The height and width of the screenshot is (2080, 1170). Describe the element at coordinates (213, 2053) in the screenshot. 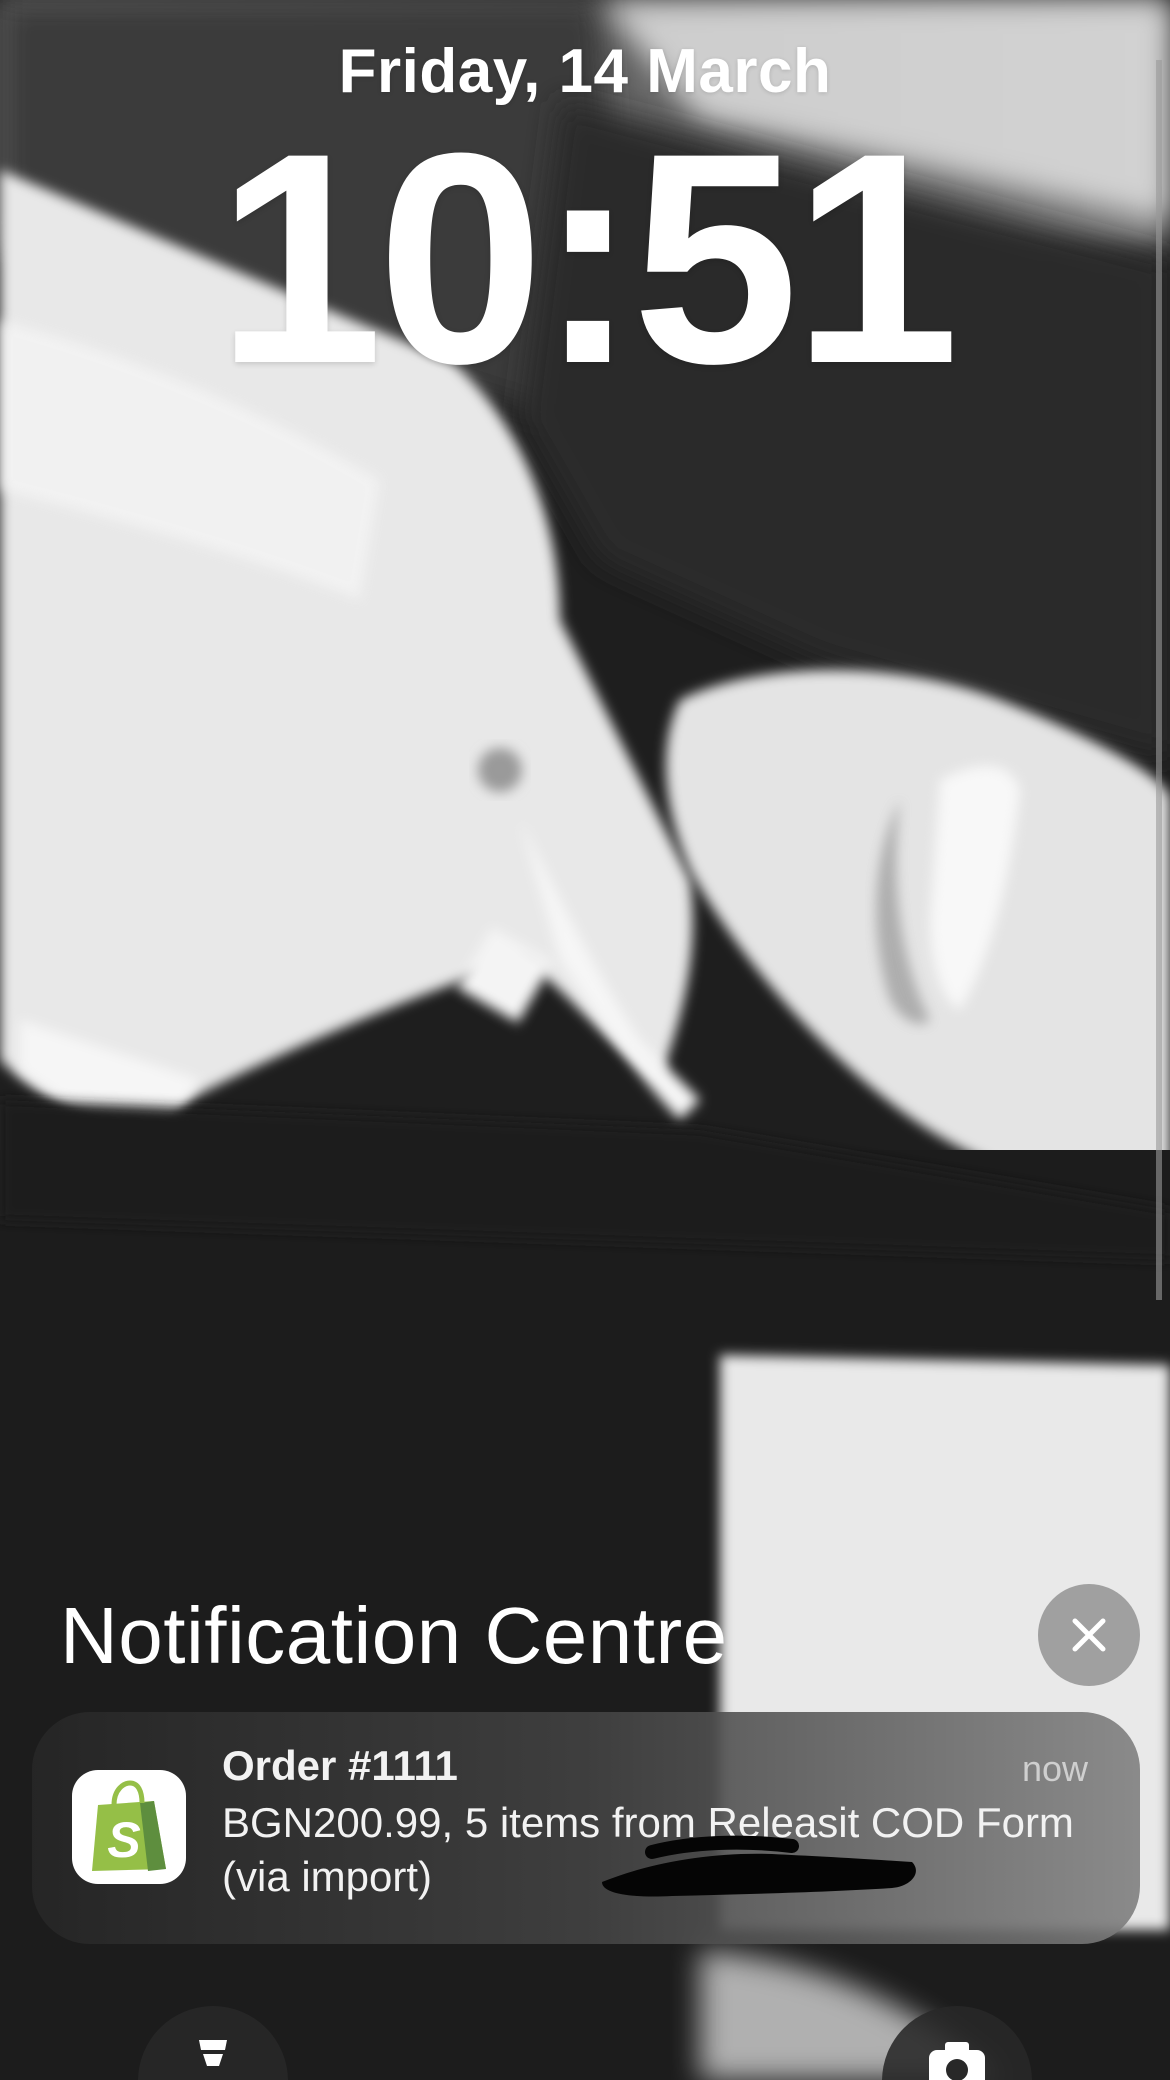

I see `flashlight-icon` at that location.